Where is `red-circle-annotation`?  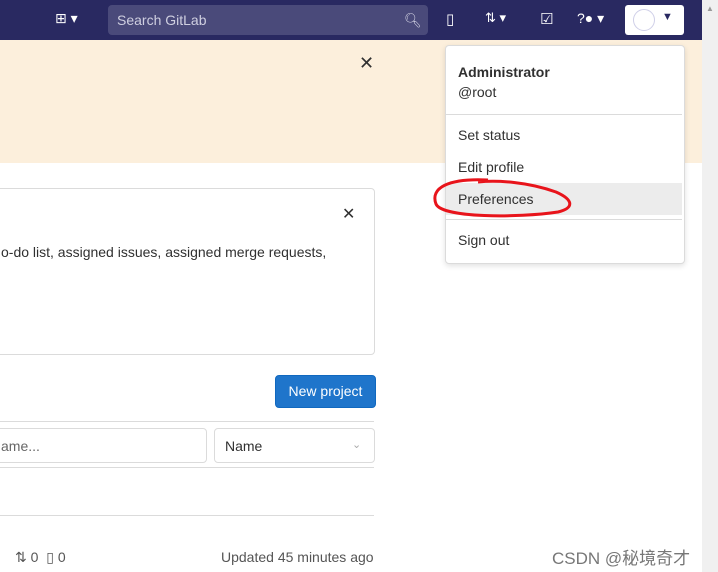
red-circle-annotation is located at coordinates (502, 198).